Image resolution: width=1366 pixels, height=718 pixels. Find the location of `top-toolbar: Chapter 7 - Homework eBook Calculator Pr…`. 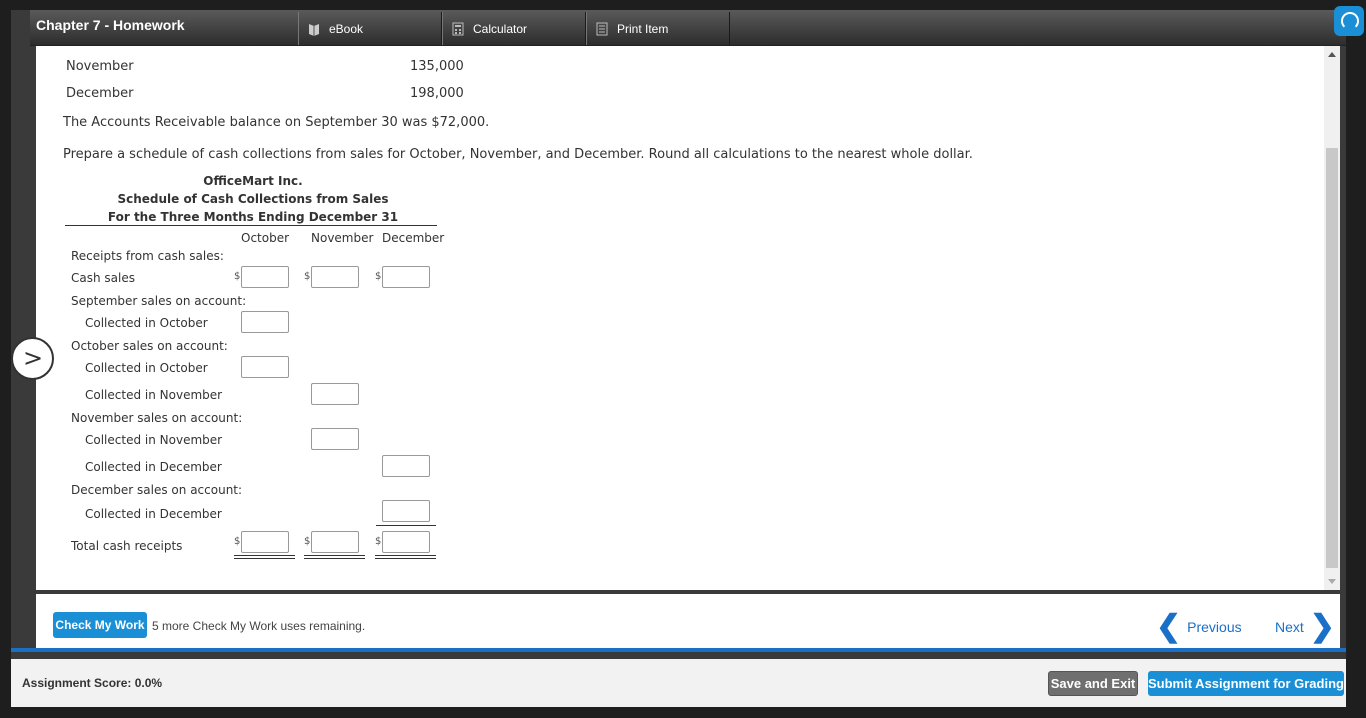

top-toolbar: Chapter 7 - Homework eBook Calculator Pr… is located at coordinates (688, 28).